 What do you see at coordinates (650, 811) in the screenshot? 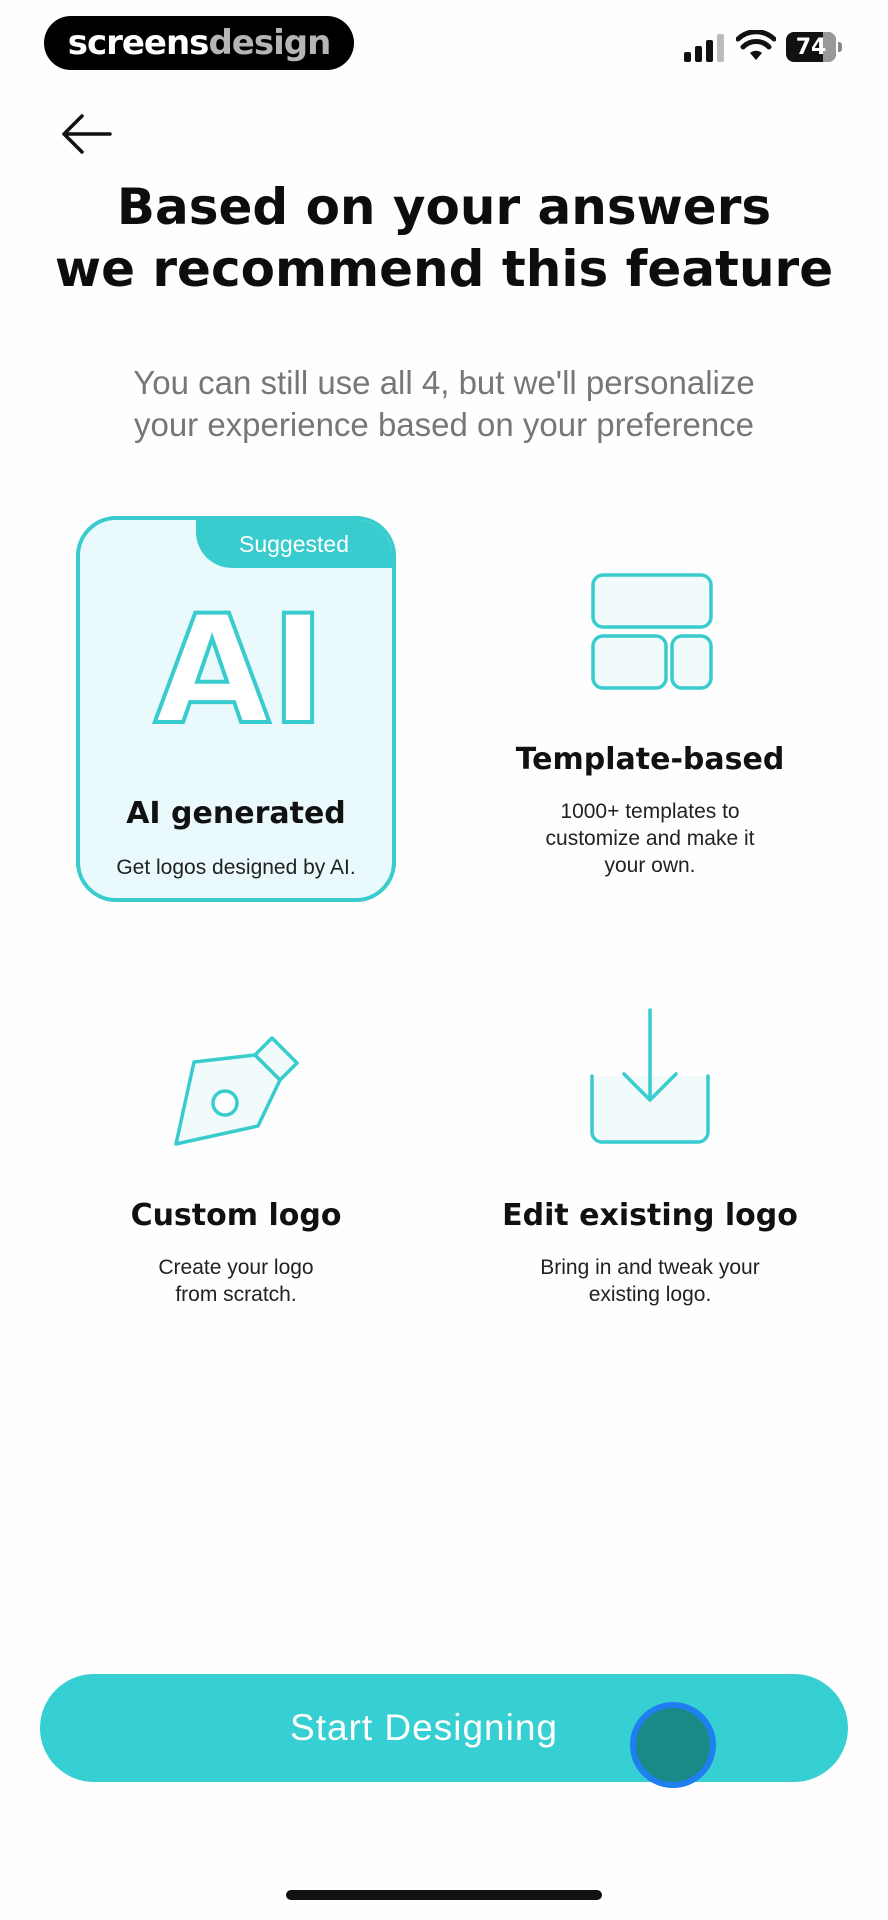
I see `option-description-line: 1000+ templates to` at bounding box center [650, 811].